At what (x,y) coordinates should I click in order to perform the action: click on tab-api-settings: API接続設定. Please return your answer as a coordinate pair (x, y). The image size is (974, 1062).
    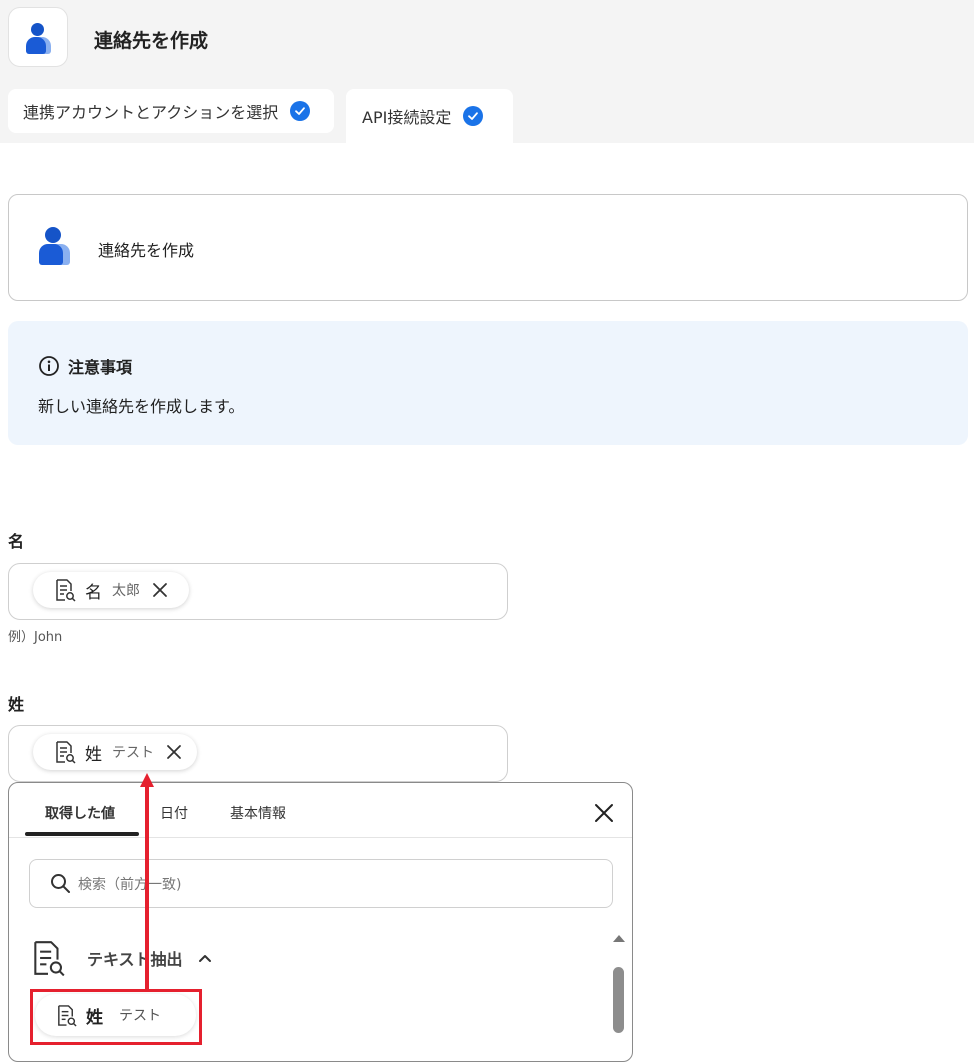
    Looking at the image, I should click on (429, 116).